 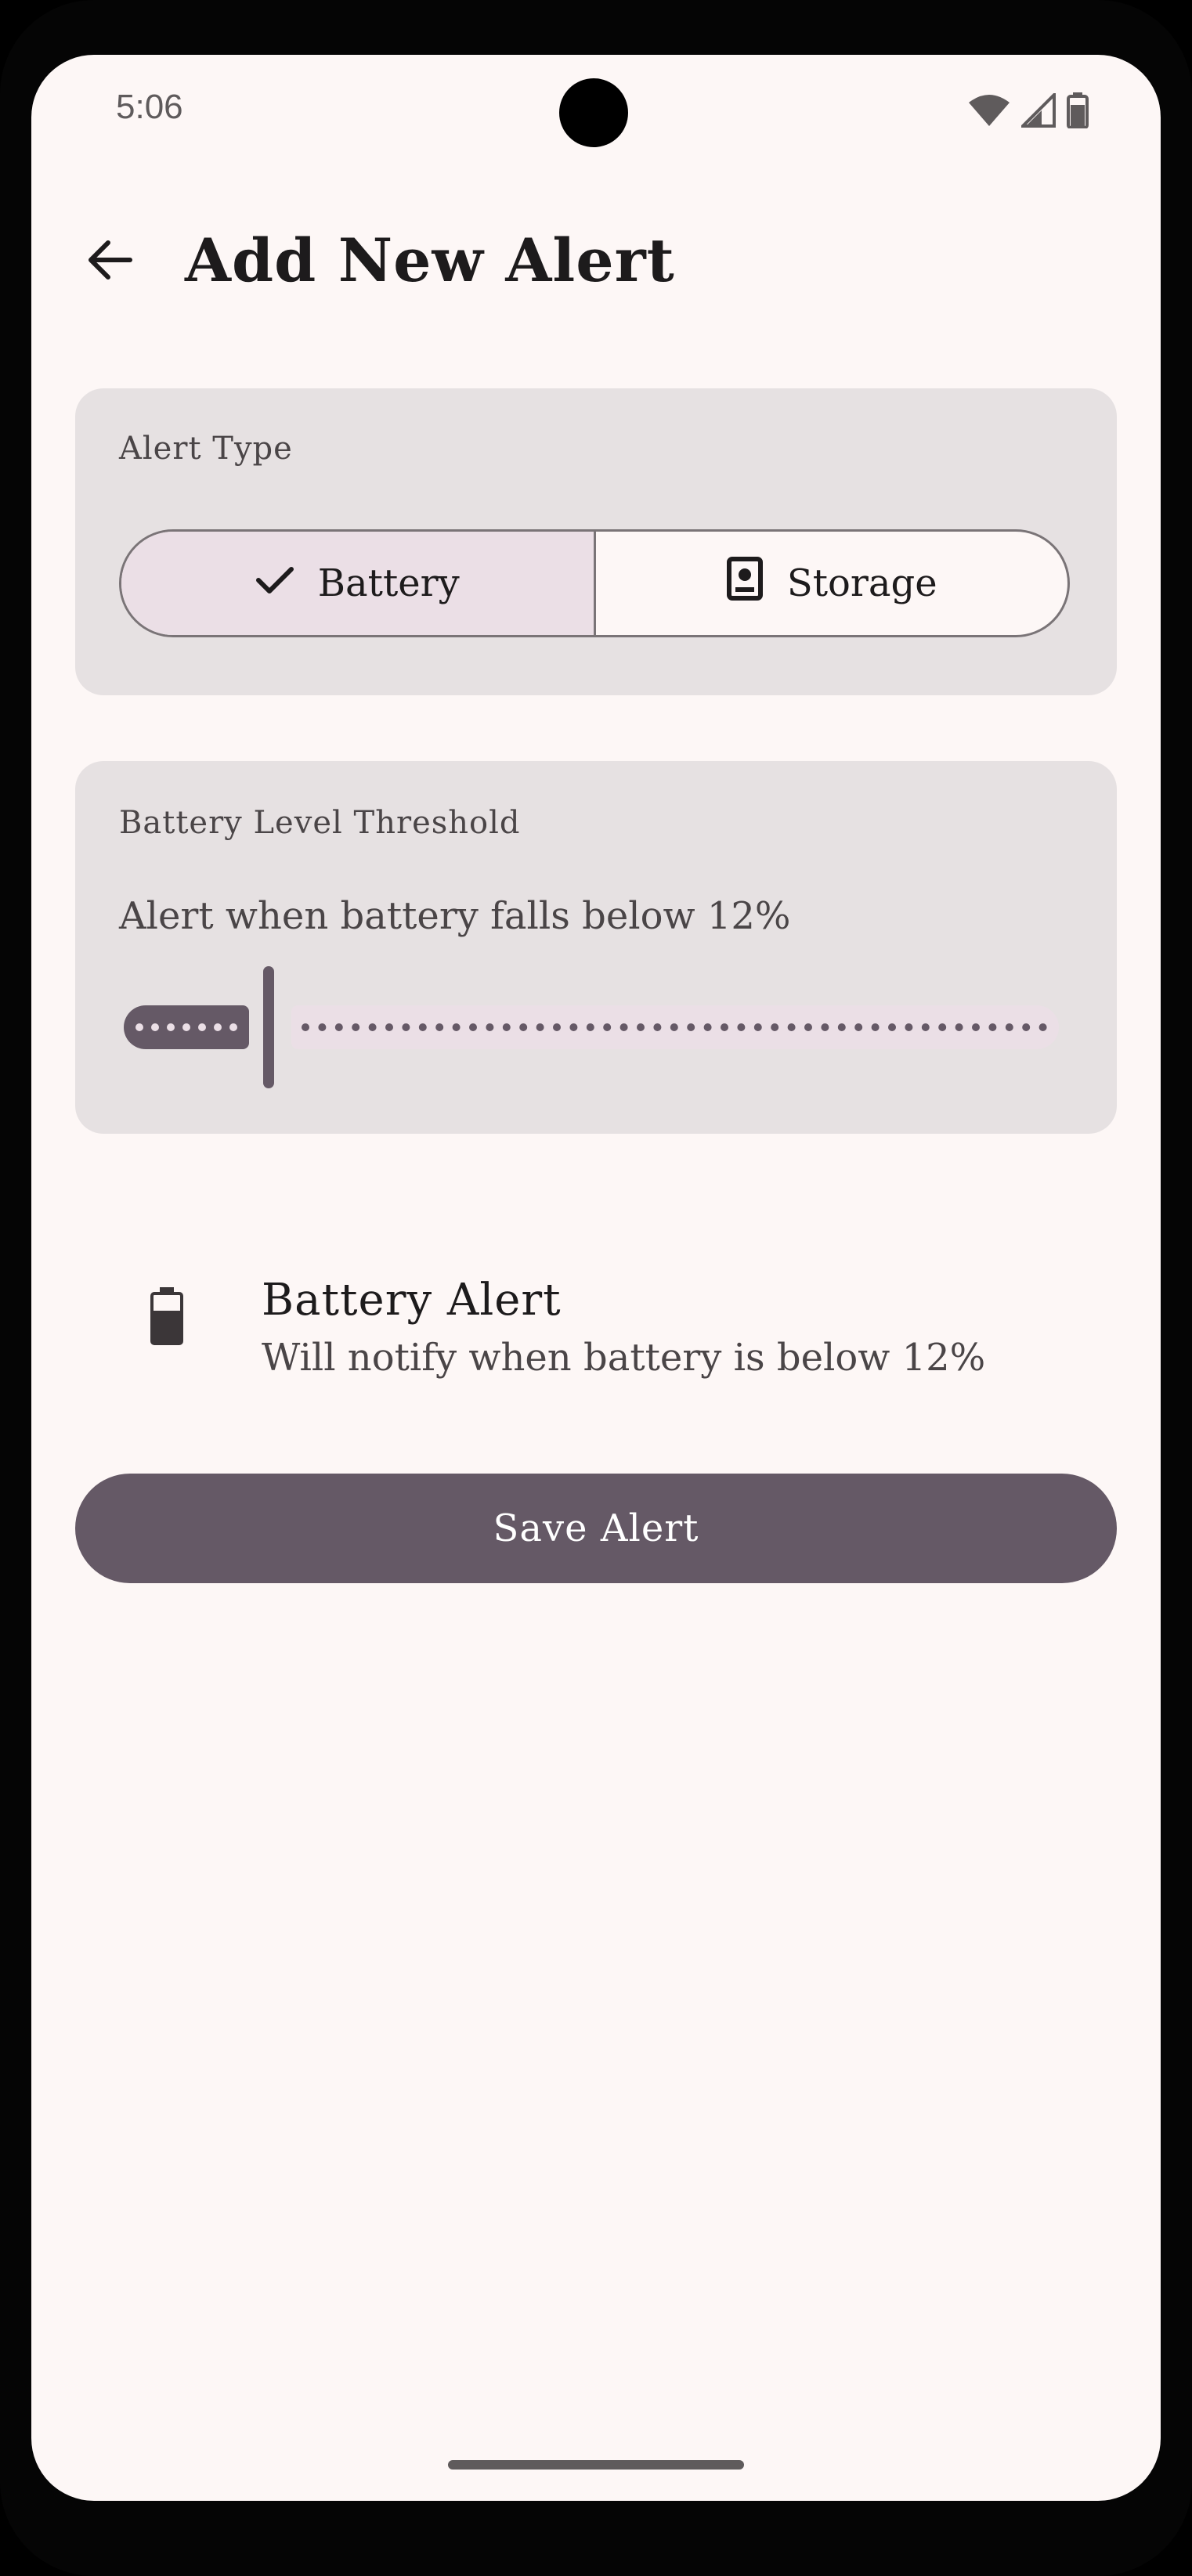 I want to click on segment-storage: Storage, so click(x=830, y=584).